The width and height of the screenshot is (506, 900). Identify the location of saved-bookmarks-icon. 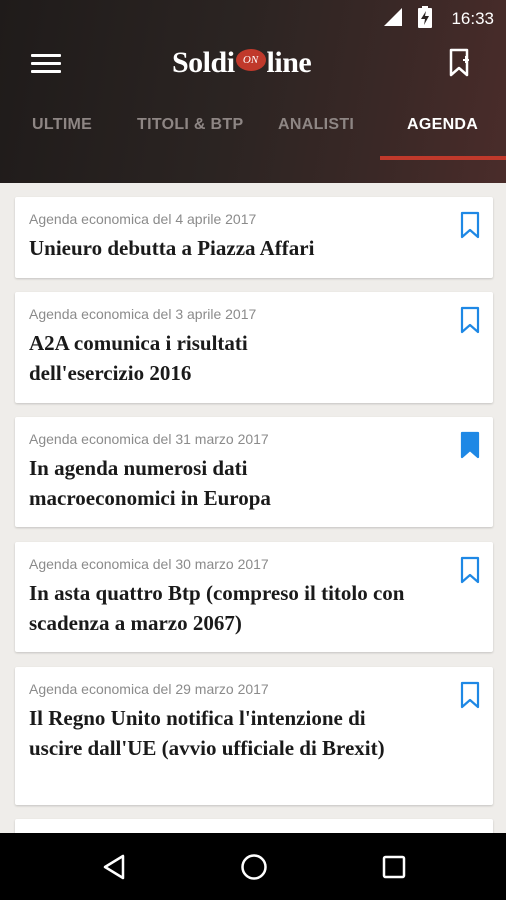
(461, 63).